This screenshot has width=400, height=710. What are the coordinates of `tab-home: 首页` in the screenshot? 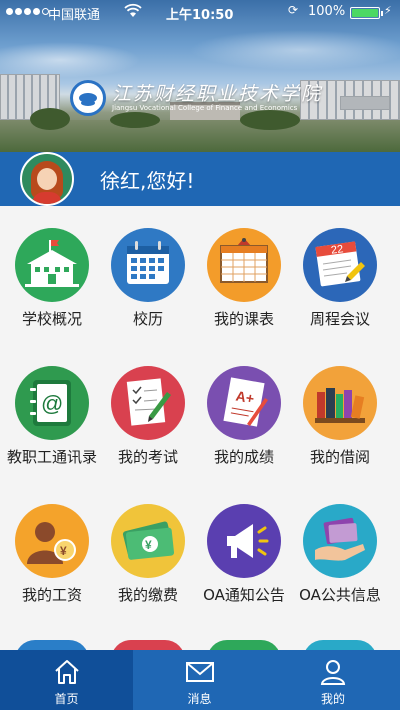 It's located at (66, 680).